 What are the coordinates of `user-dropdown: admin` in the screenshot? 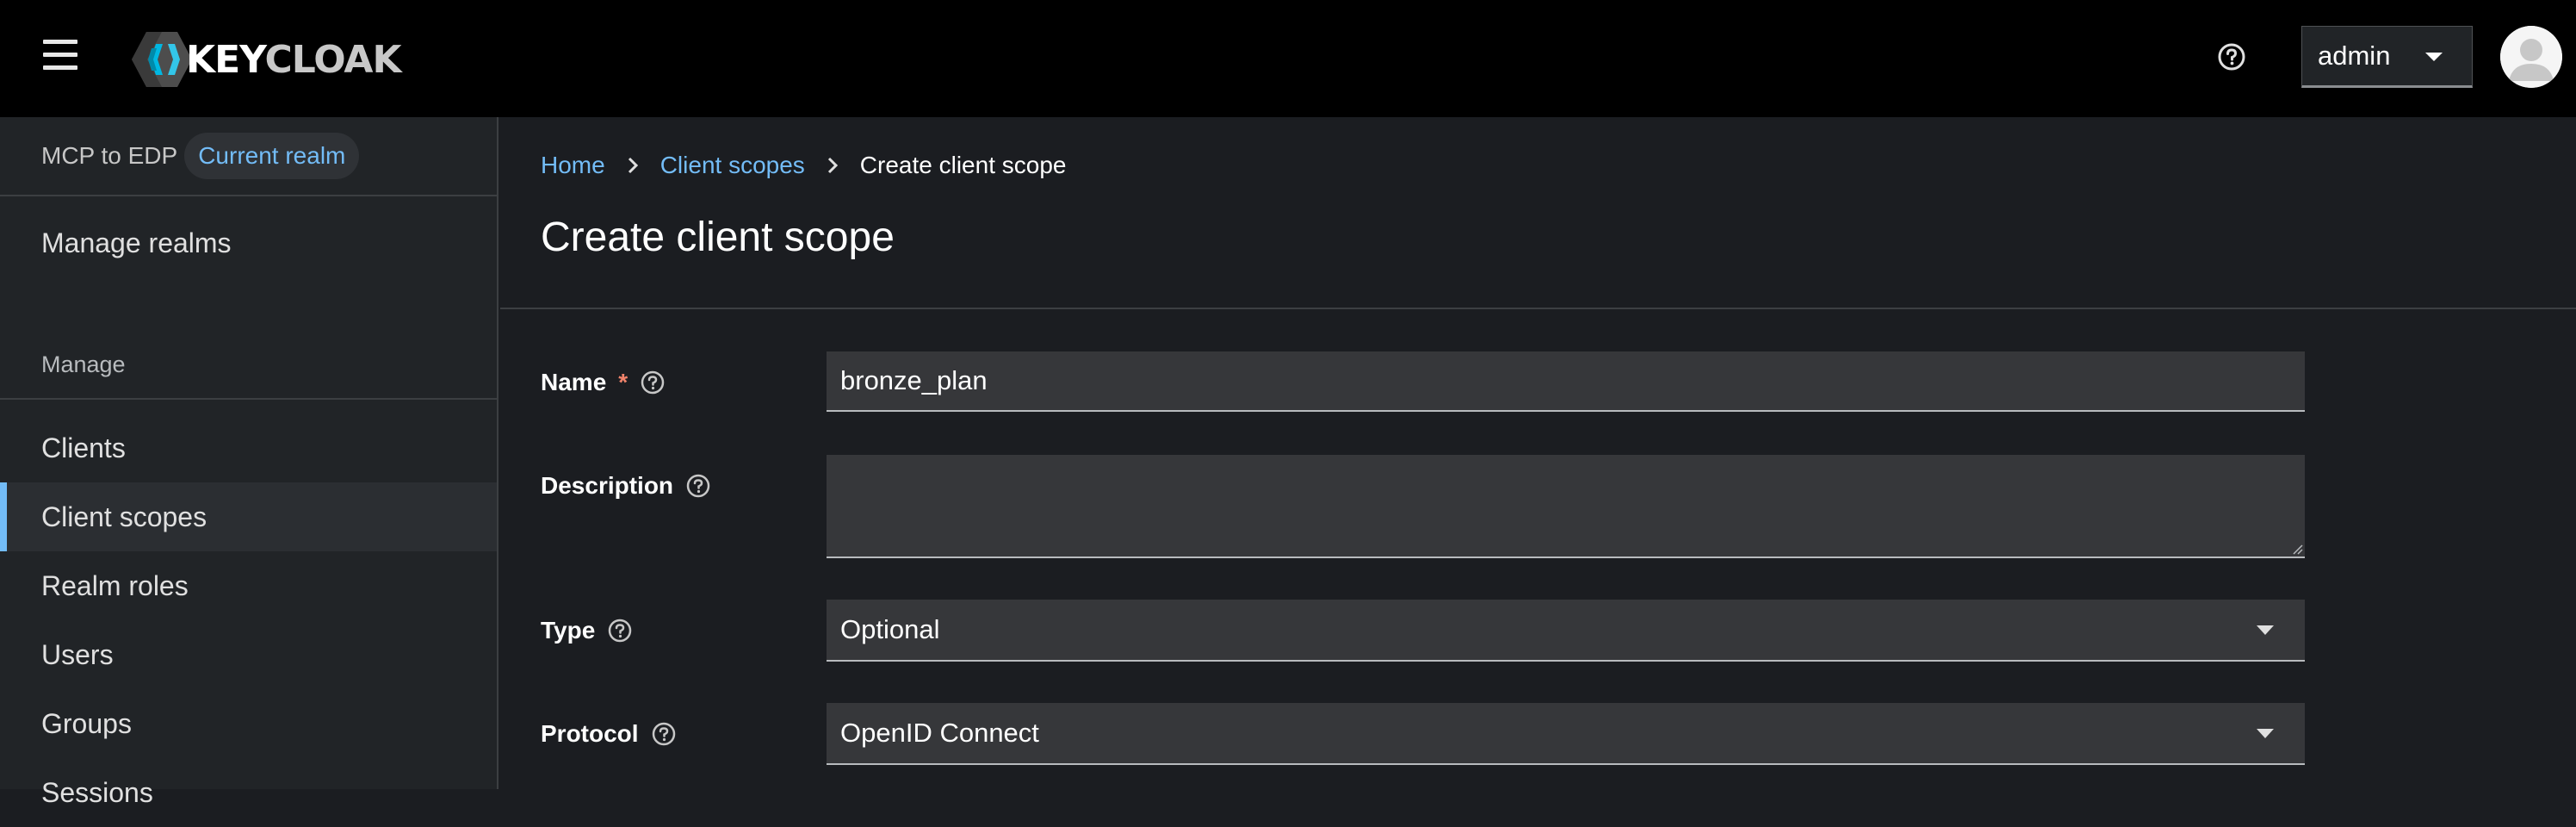 It's located at (2387, 57).